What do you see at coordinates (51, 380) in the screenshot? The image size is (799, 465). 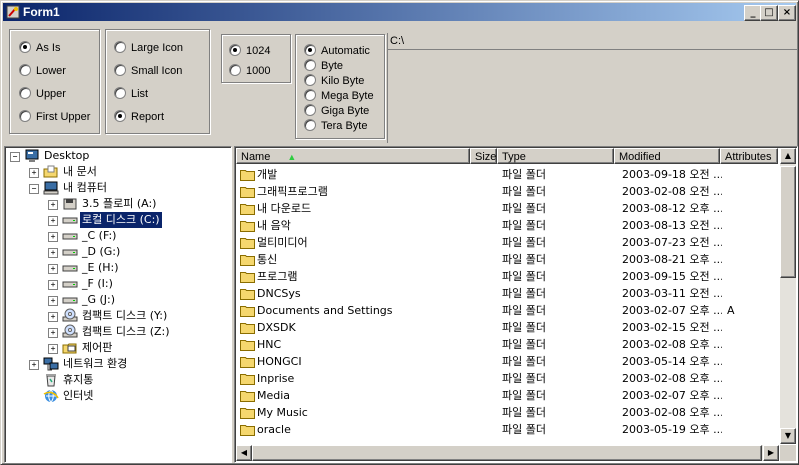 I see `recycle-bin-icon` at bounding box center [51, 380].